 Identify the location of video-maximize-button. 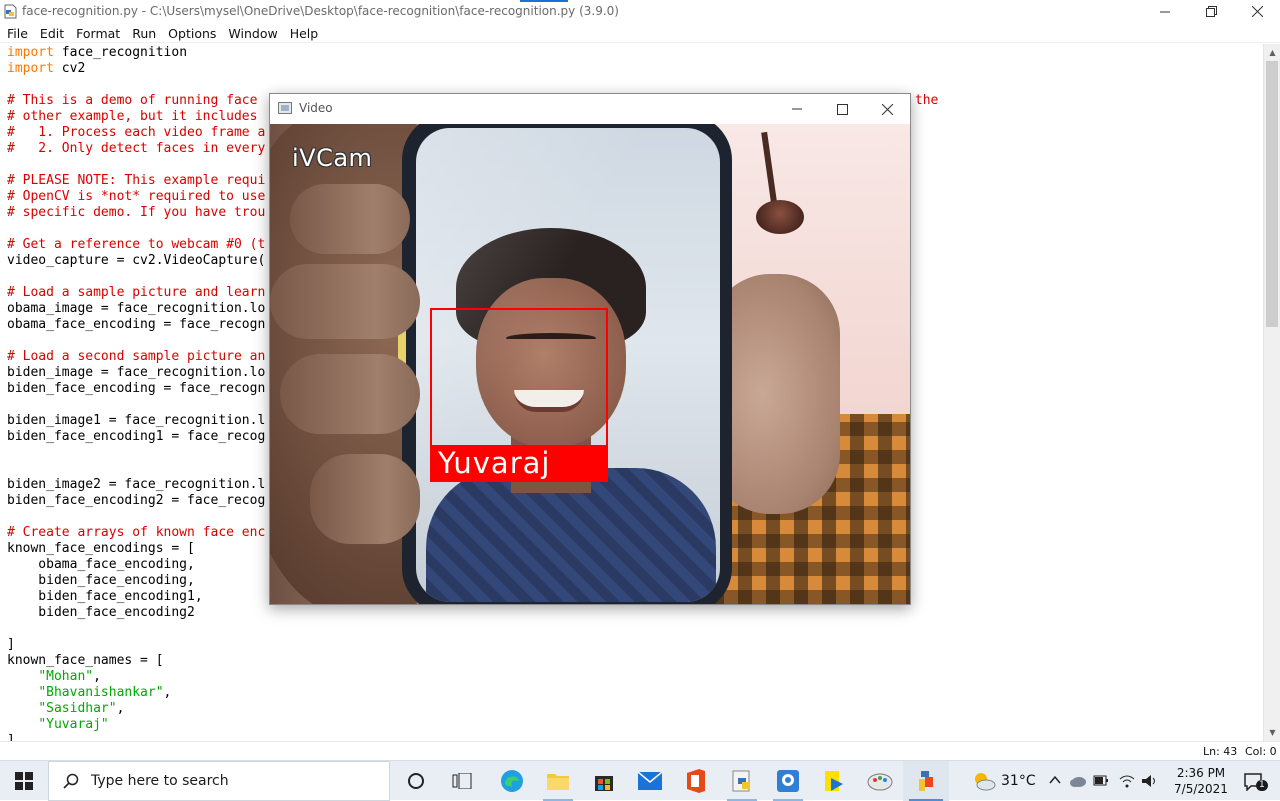
(842, 109).